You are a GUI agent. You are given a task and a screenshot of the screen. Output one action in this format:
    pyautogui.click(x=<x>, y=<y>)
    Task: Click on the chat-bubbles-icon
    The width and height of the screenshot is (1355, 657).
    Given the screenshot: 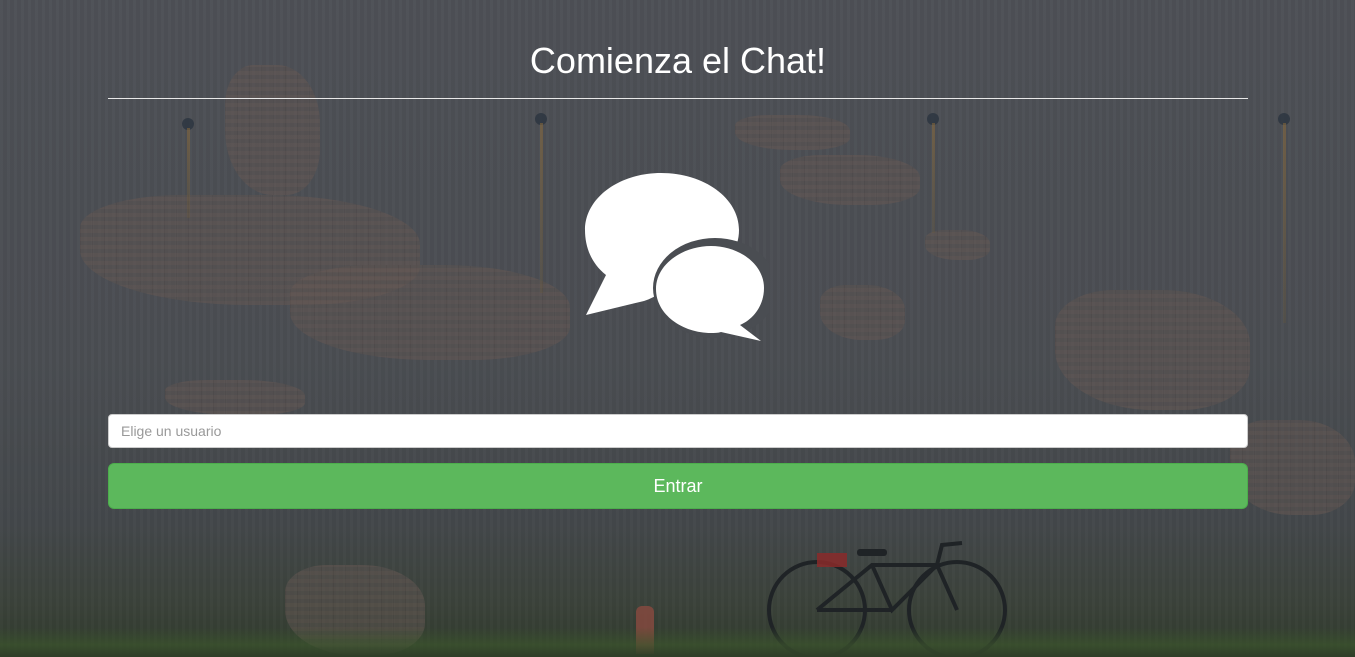 What is the action you would take?
    pyautogui.click(x=677, y=257)
    